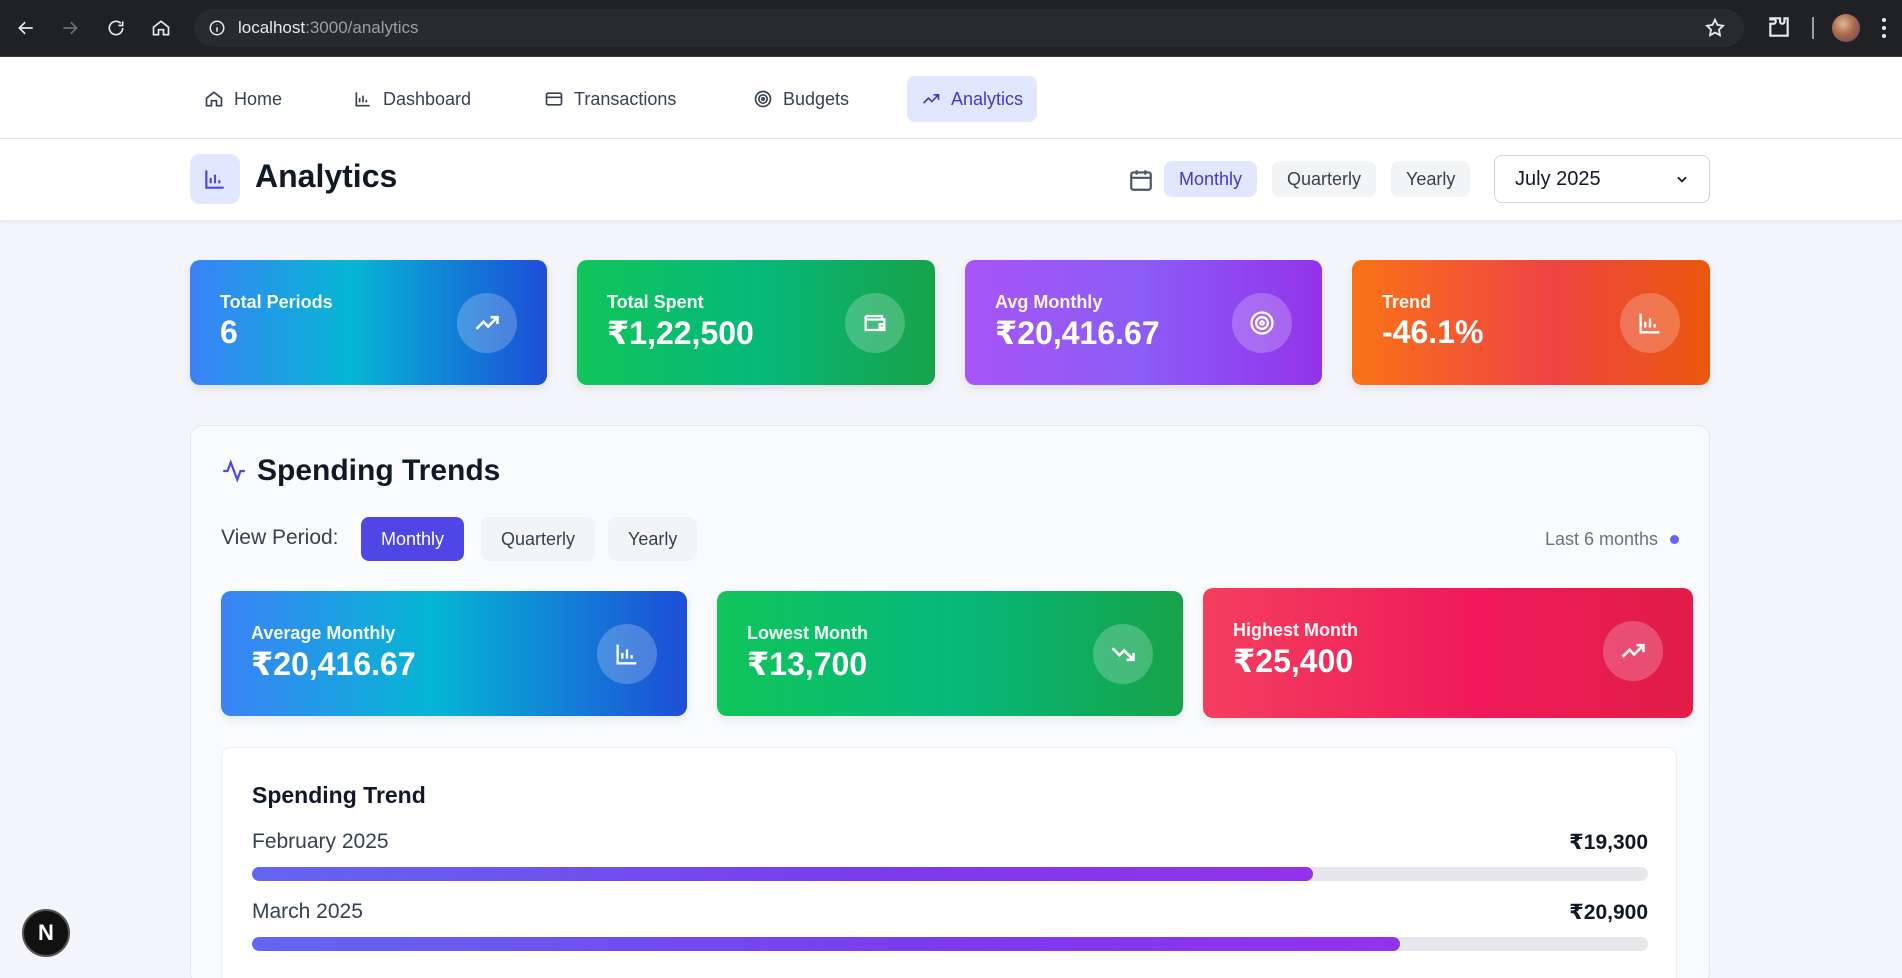  I want to click on nav-transactions-label: Transactions, so click(625, 98).